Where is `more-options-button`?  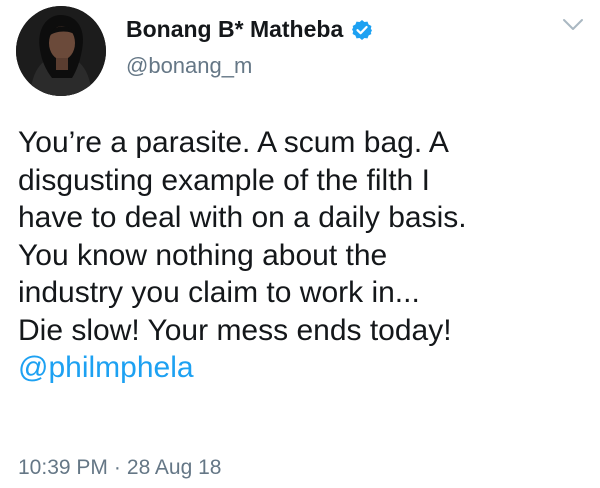 more-options-button is located at coordinates (573, 25).